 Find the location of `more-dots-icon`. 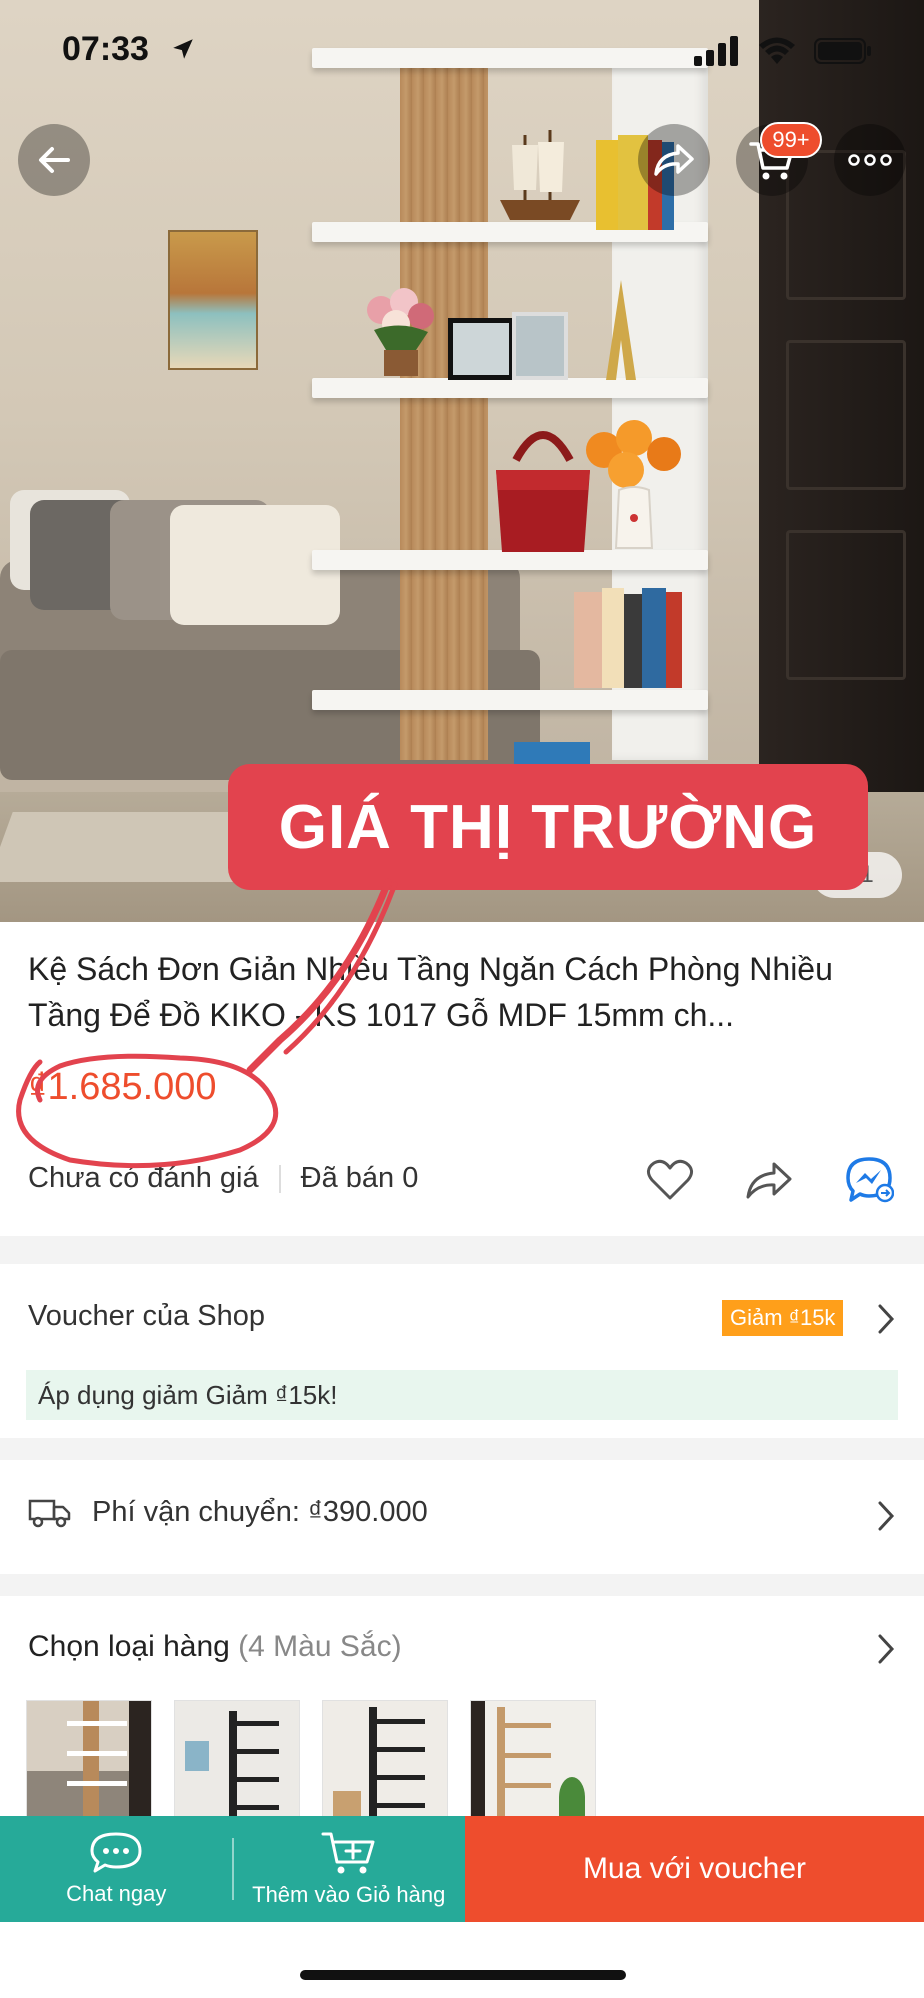

more-dots-icon is located at coordinates (870, 160).